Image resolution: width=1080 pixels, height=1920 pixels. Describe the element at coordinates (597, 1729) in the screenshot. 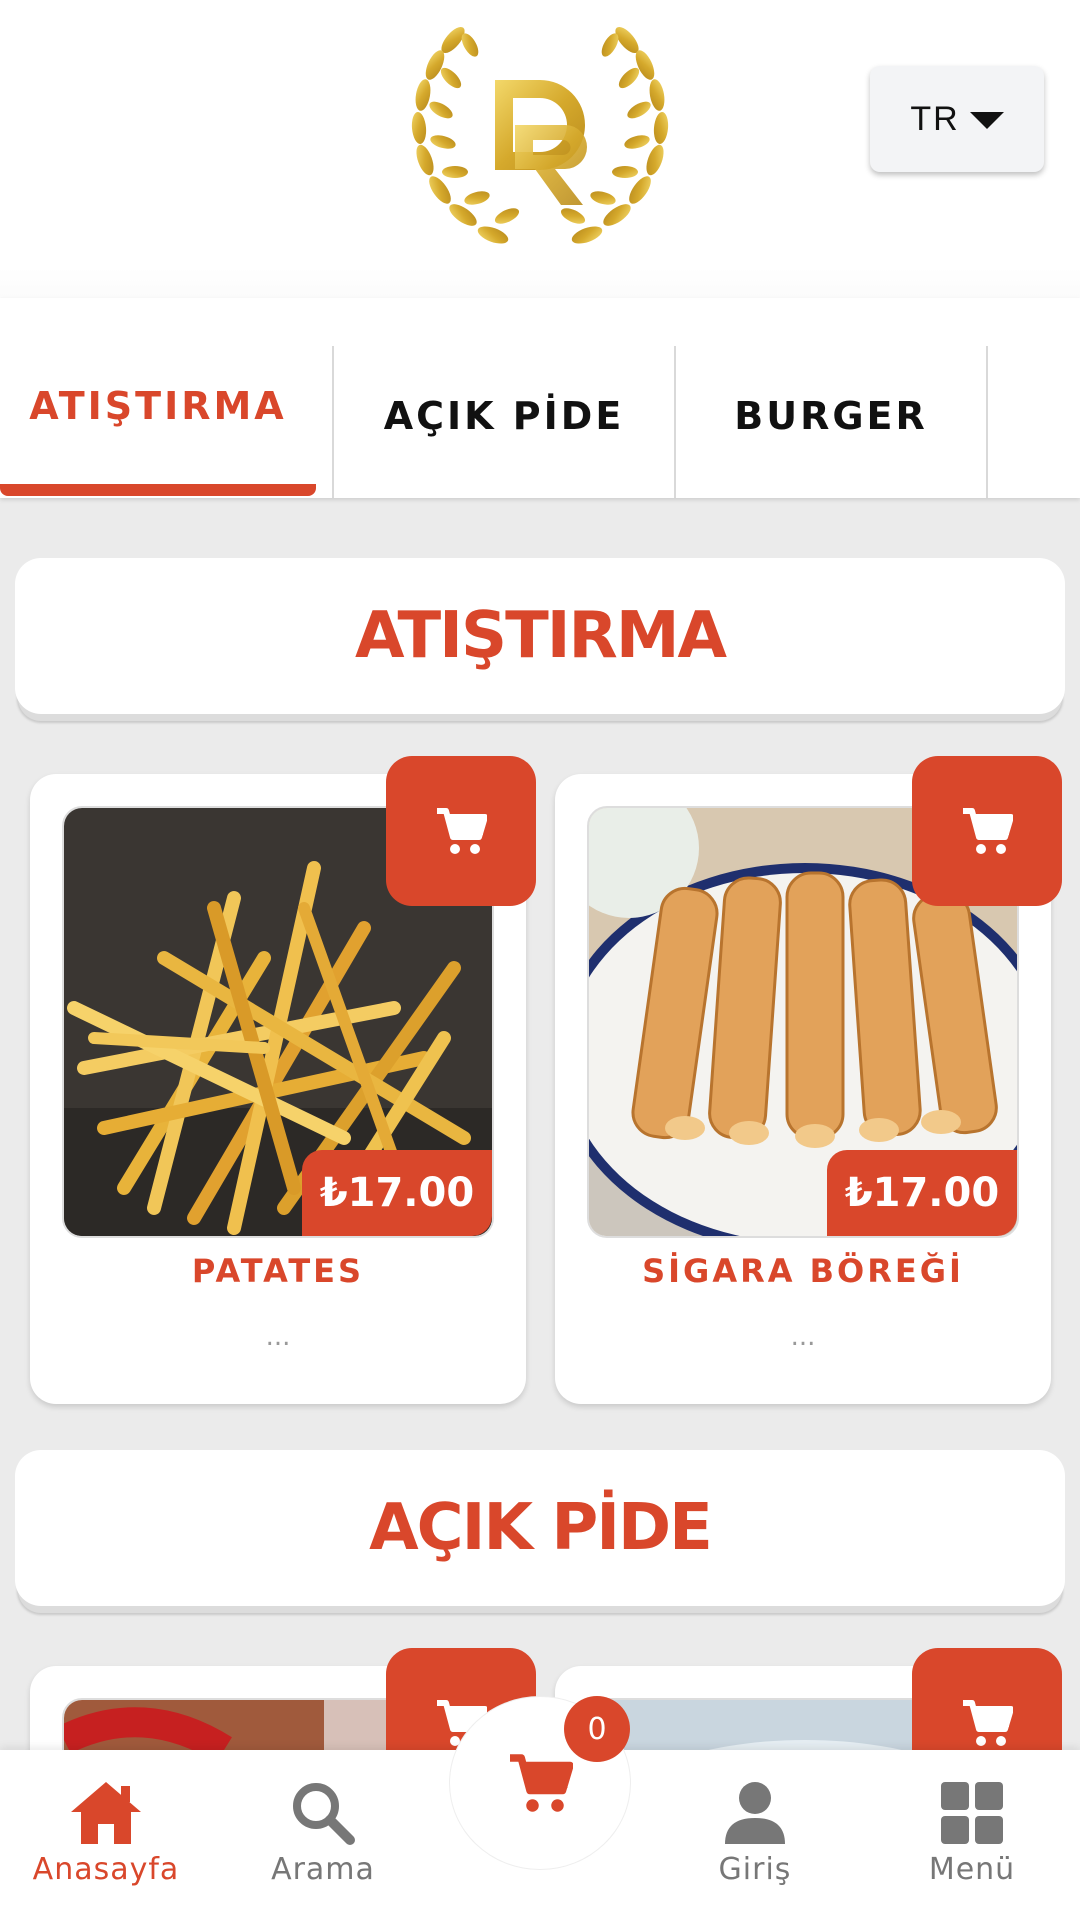

I see `cart-count-badge: 0` at that location.